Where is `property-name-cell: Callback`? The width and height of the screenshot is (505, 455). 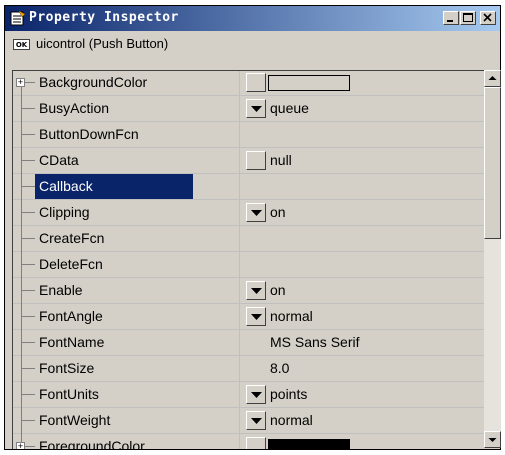
property-name-cell: Callback is located at coordinates (126, 187).